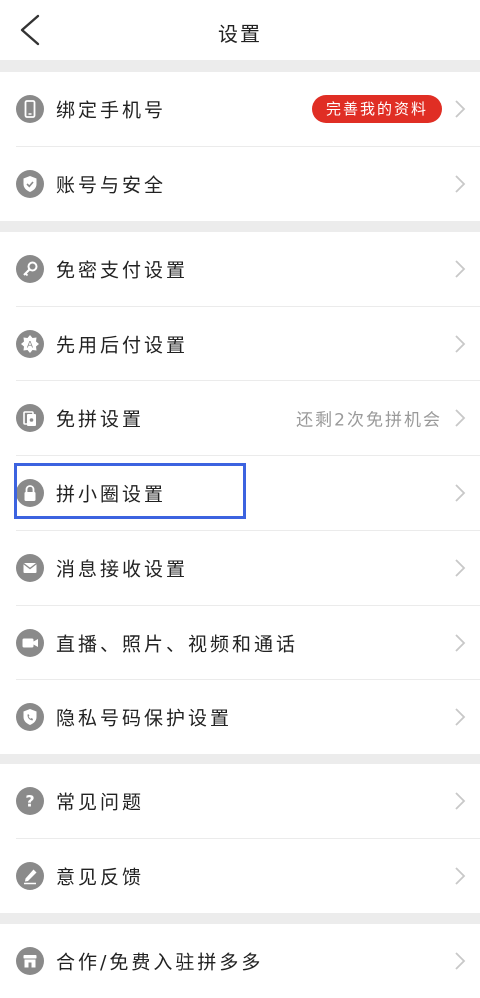 This screenshot has height=998, width=480. Describe the element at coordinates (240, 876) in the screenshot. I see `settings-item-feedback: 意见反馈` at that location.